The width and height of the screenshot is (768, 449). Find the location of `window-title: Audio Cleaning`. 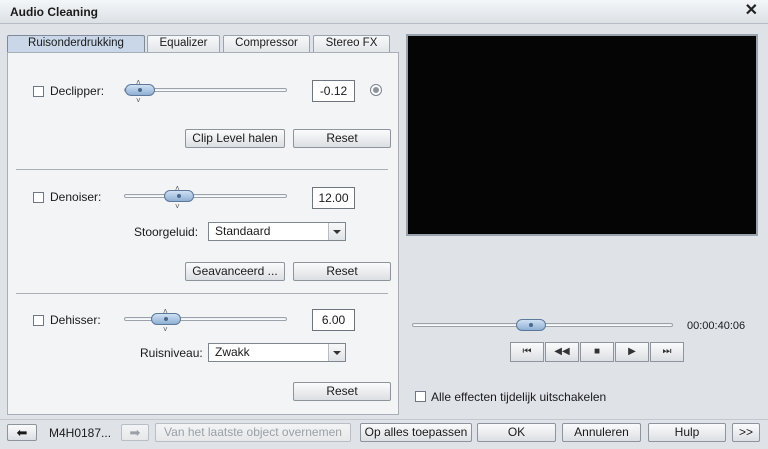

window-title: Audio Cleaning is located at coordinates (54, 12).